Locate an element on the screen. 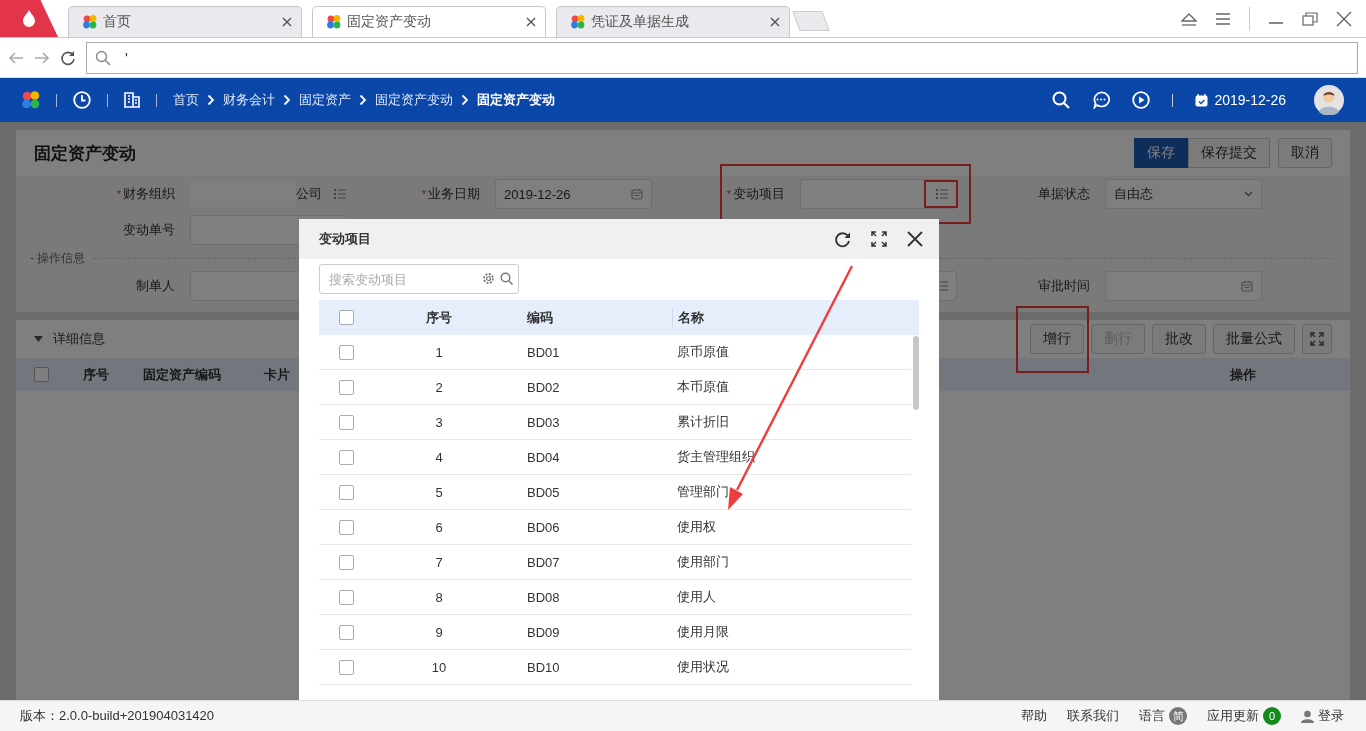 This screenshot has height=731, width=1366. browser-tab: 凭证及单据生成 is located at coordinates (673, 21).